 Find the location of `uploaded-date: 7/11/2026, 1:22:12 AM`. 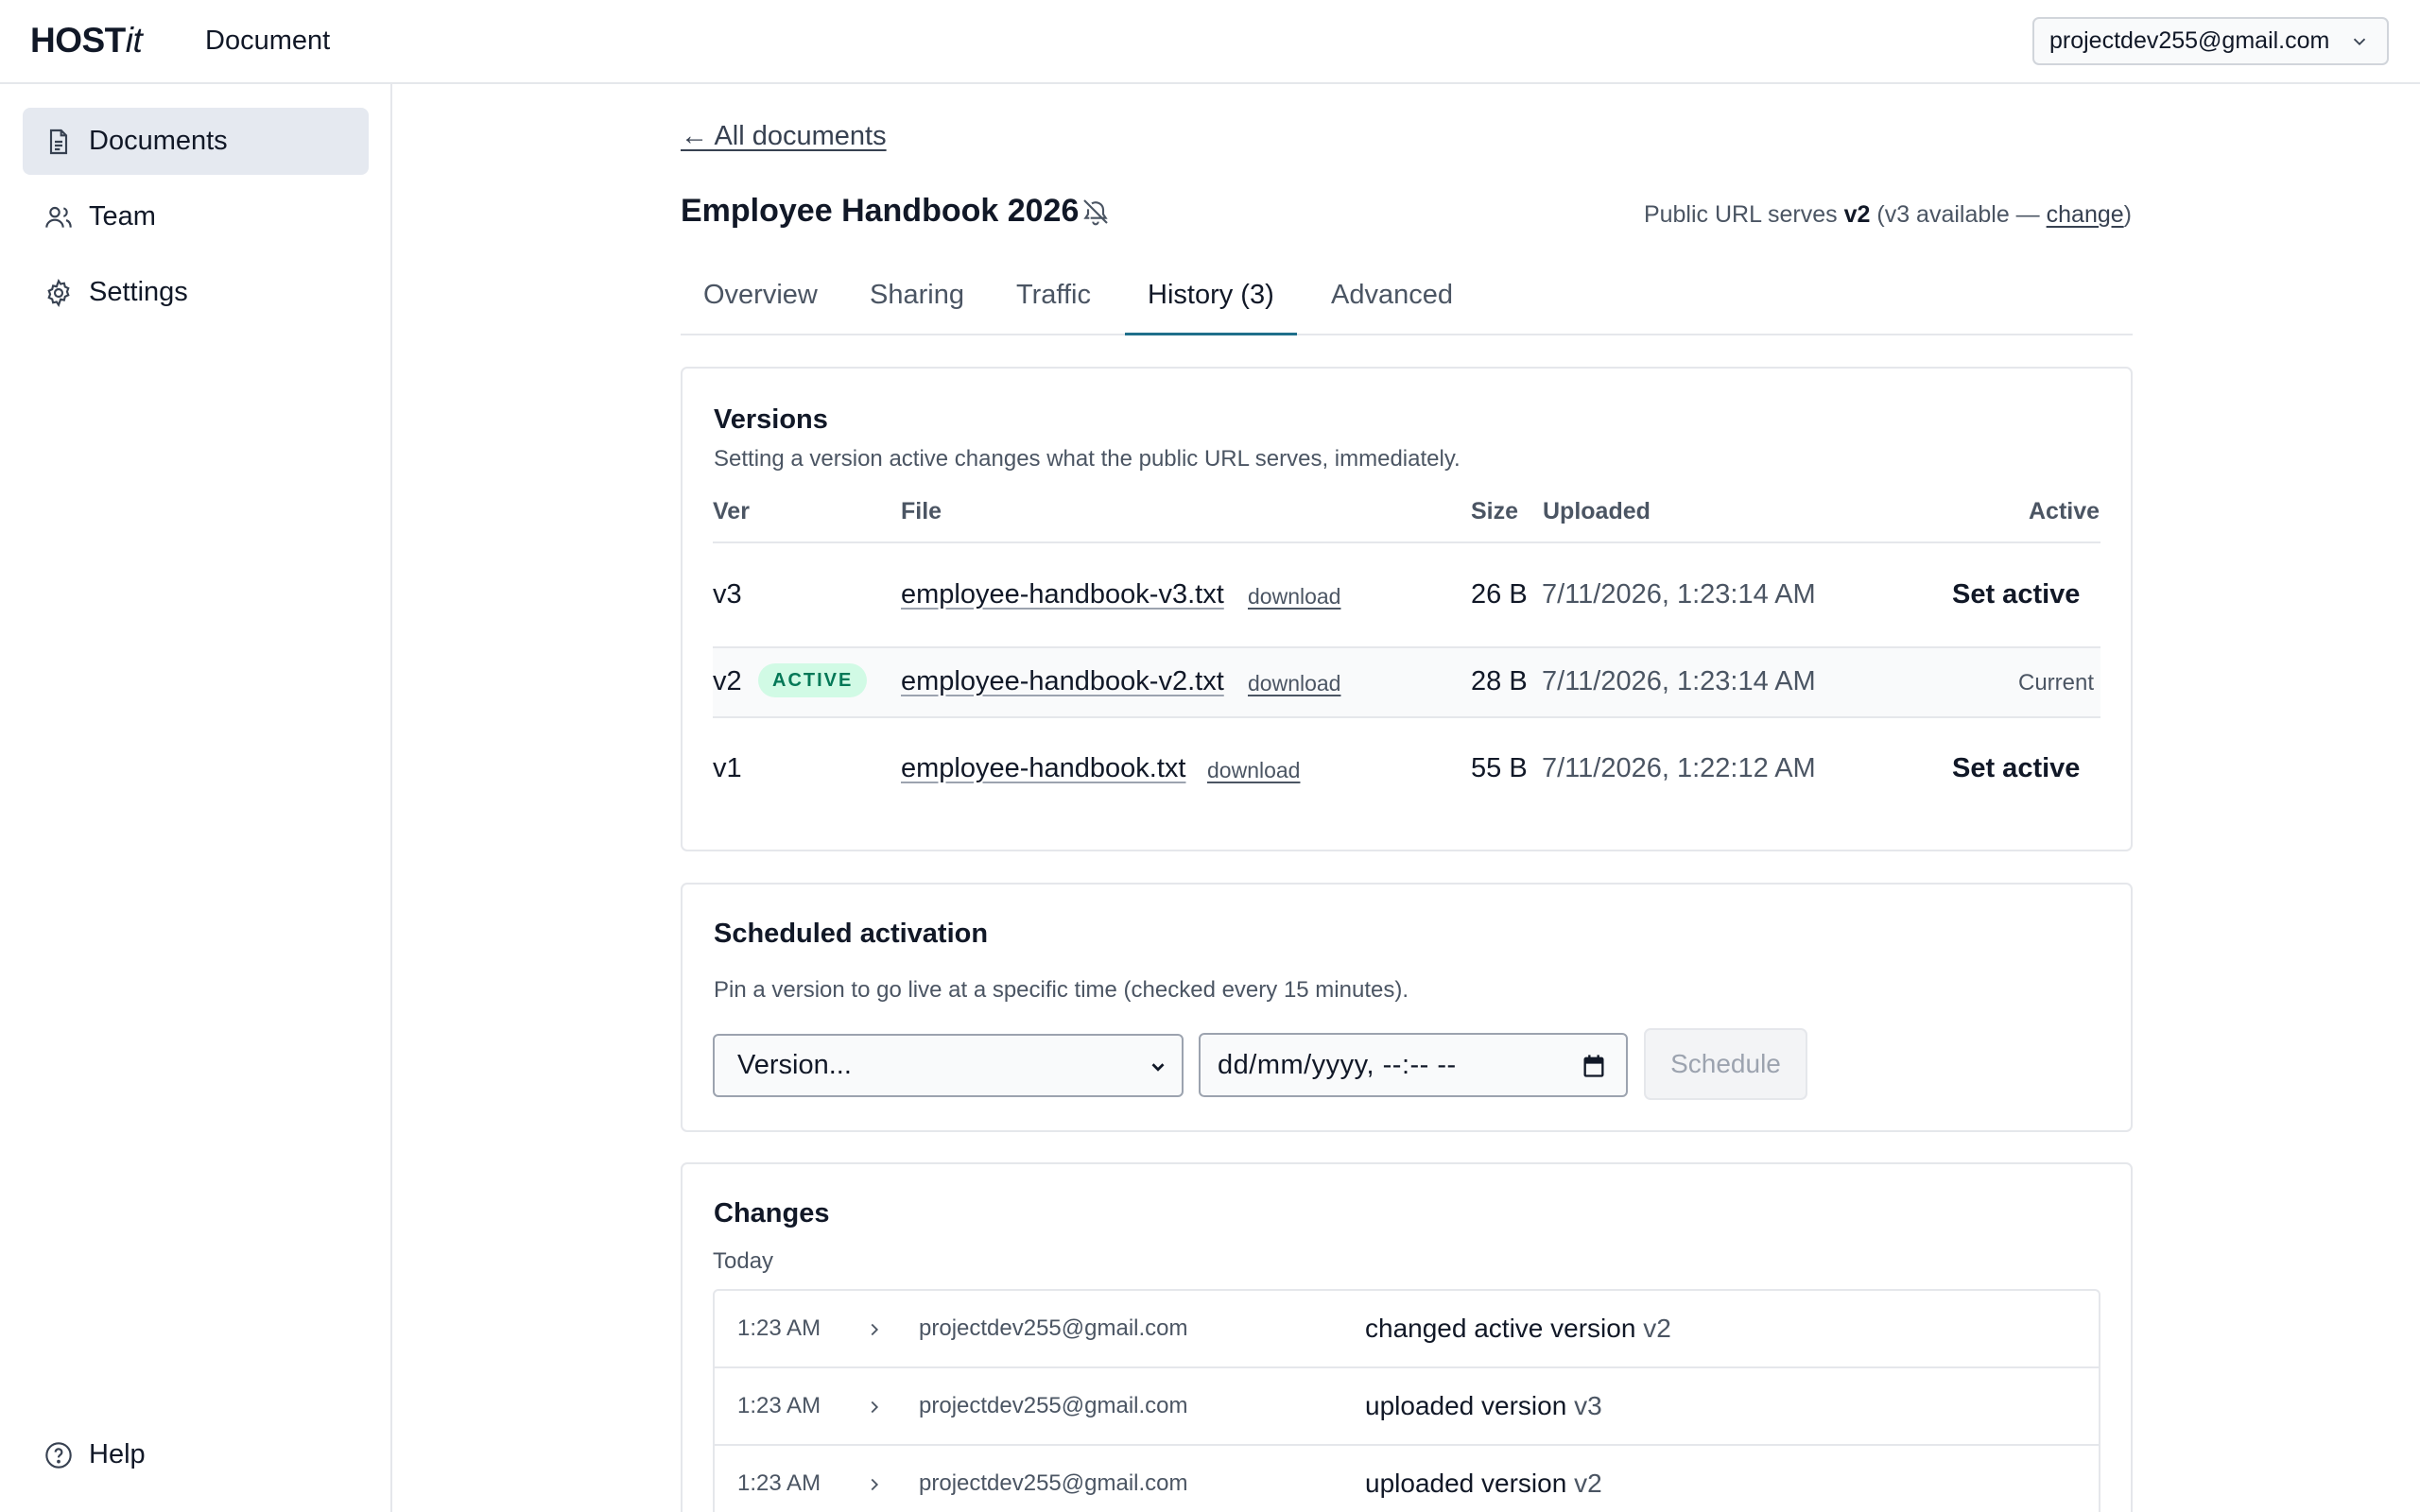

uploaded-date: 7/11/2026, 1:22:12 AM is located at coordinates (1679, 768).